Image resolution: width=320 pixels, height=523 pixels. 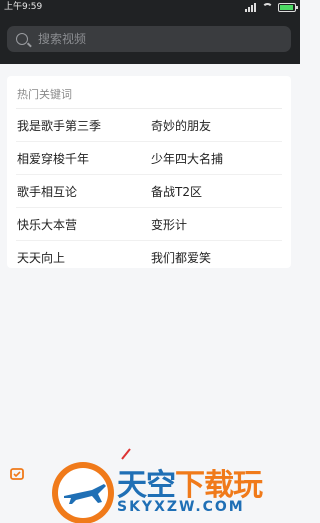 What do you see at coordinates (59, 125) in the screenshot?
I see `keyword-link: 我是歌手第三季` at bounding box center [59, 125].